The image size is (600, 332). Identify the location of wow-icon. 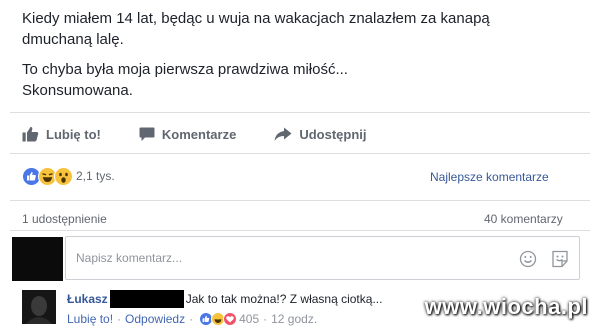
(63, 176).